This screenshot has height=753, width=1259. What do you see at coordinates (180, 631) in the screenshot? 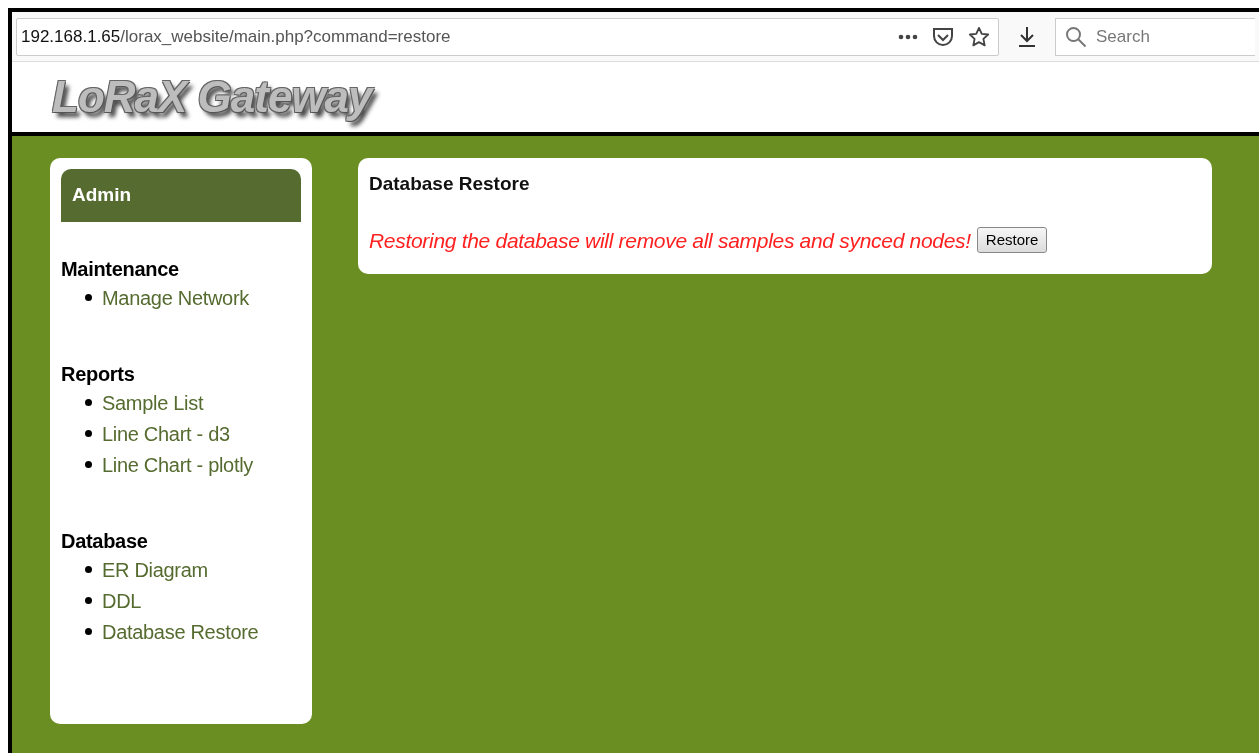
I see `sidebar-link: Database Restore` at bounding box center [180, 631].